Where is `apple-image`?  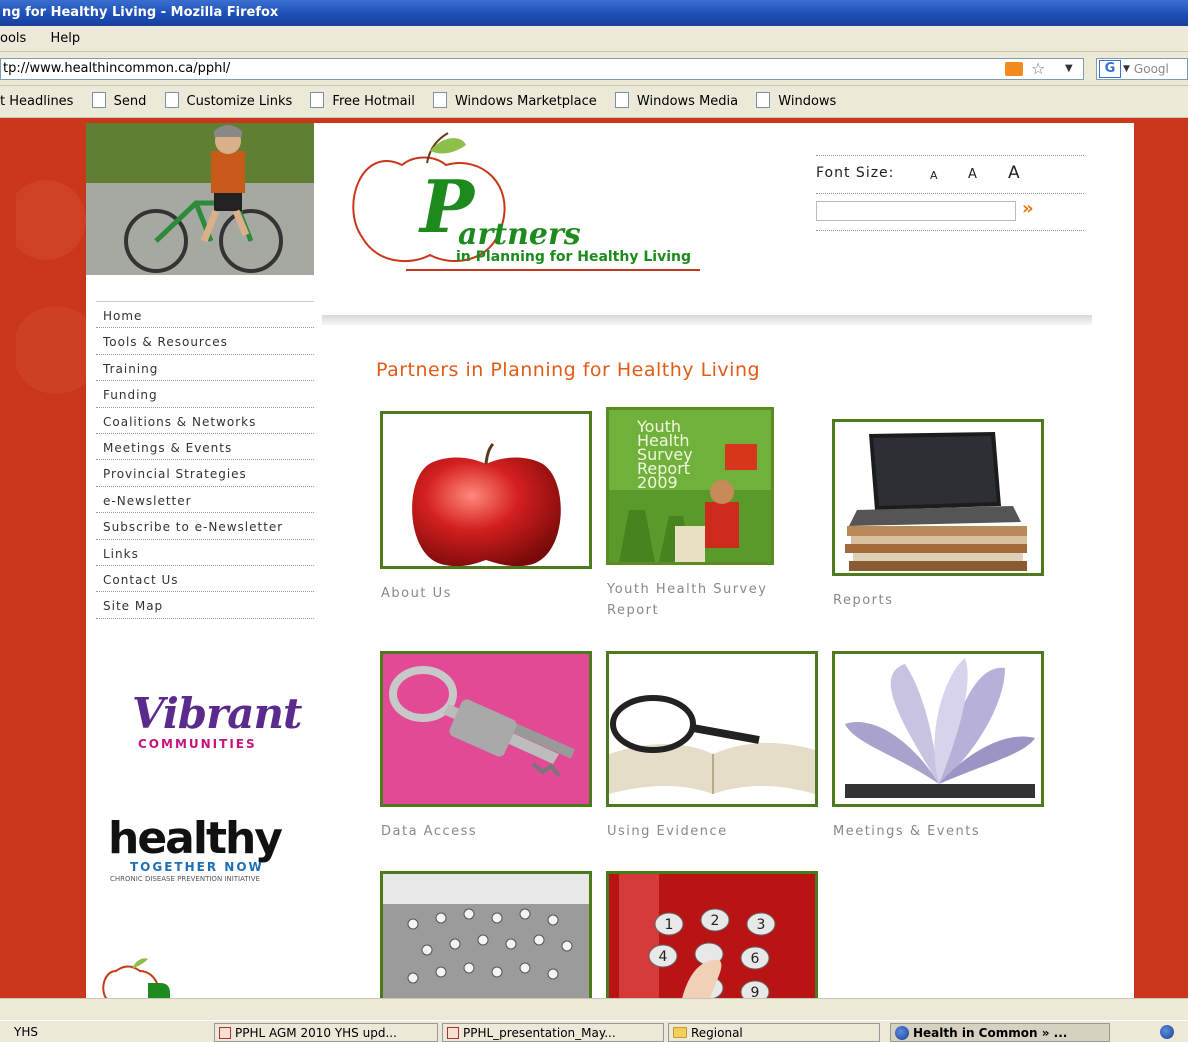 apple-image is located at coordinates (486, 490).